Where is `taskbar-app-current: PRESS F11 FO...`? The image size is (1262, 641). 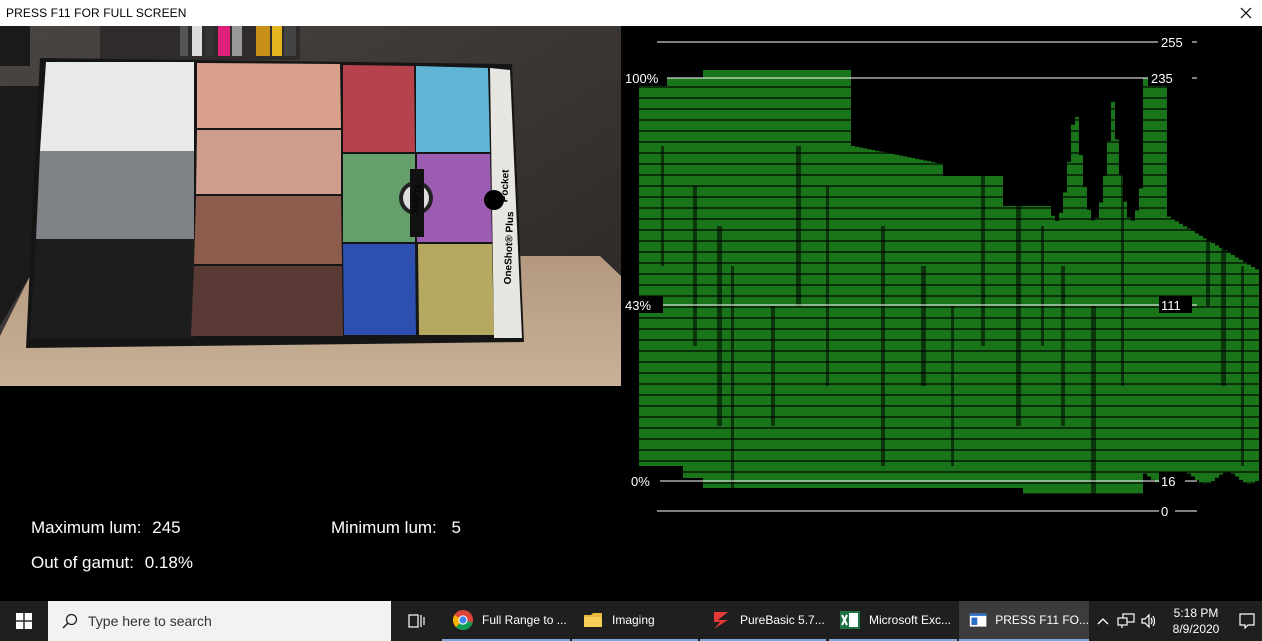
taskbar-app-current: PRESS F11 FO... is located at coordinates (1024, 621).